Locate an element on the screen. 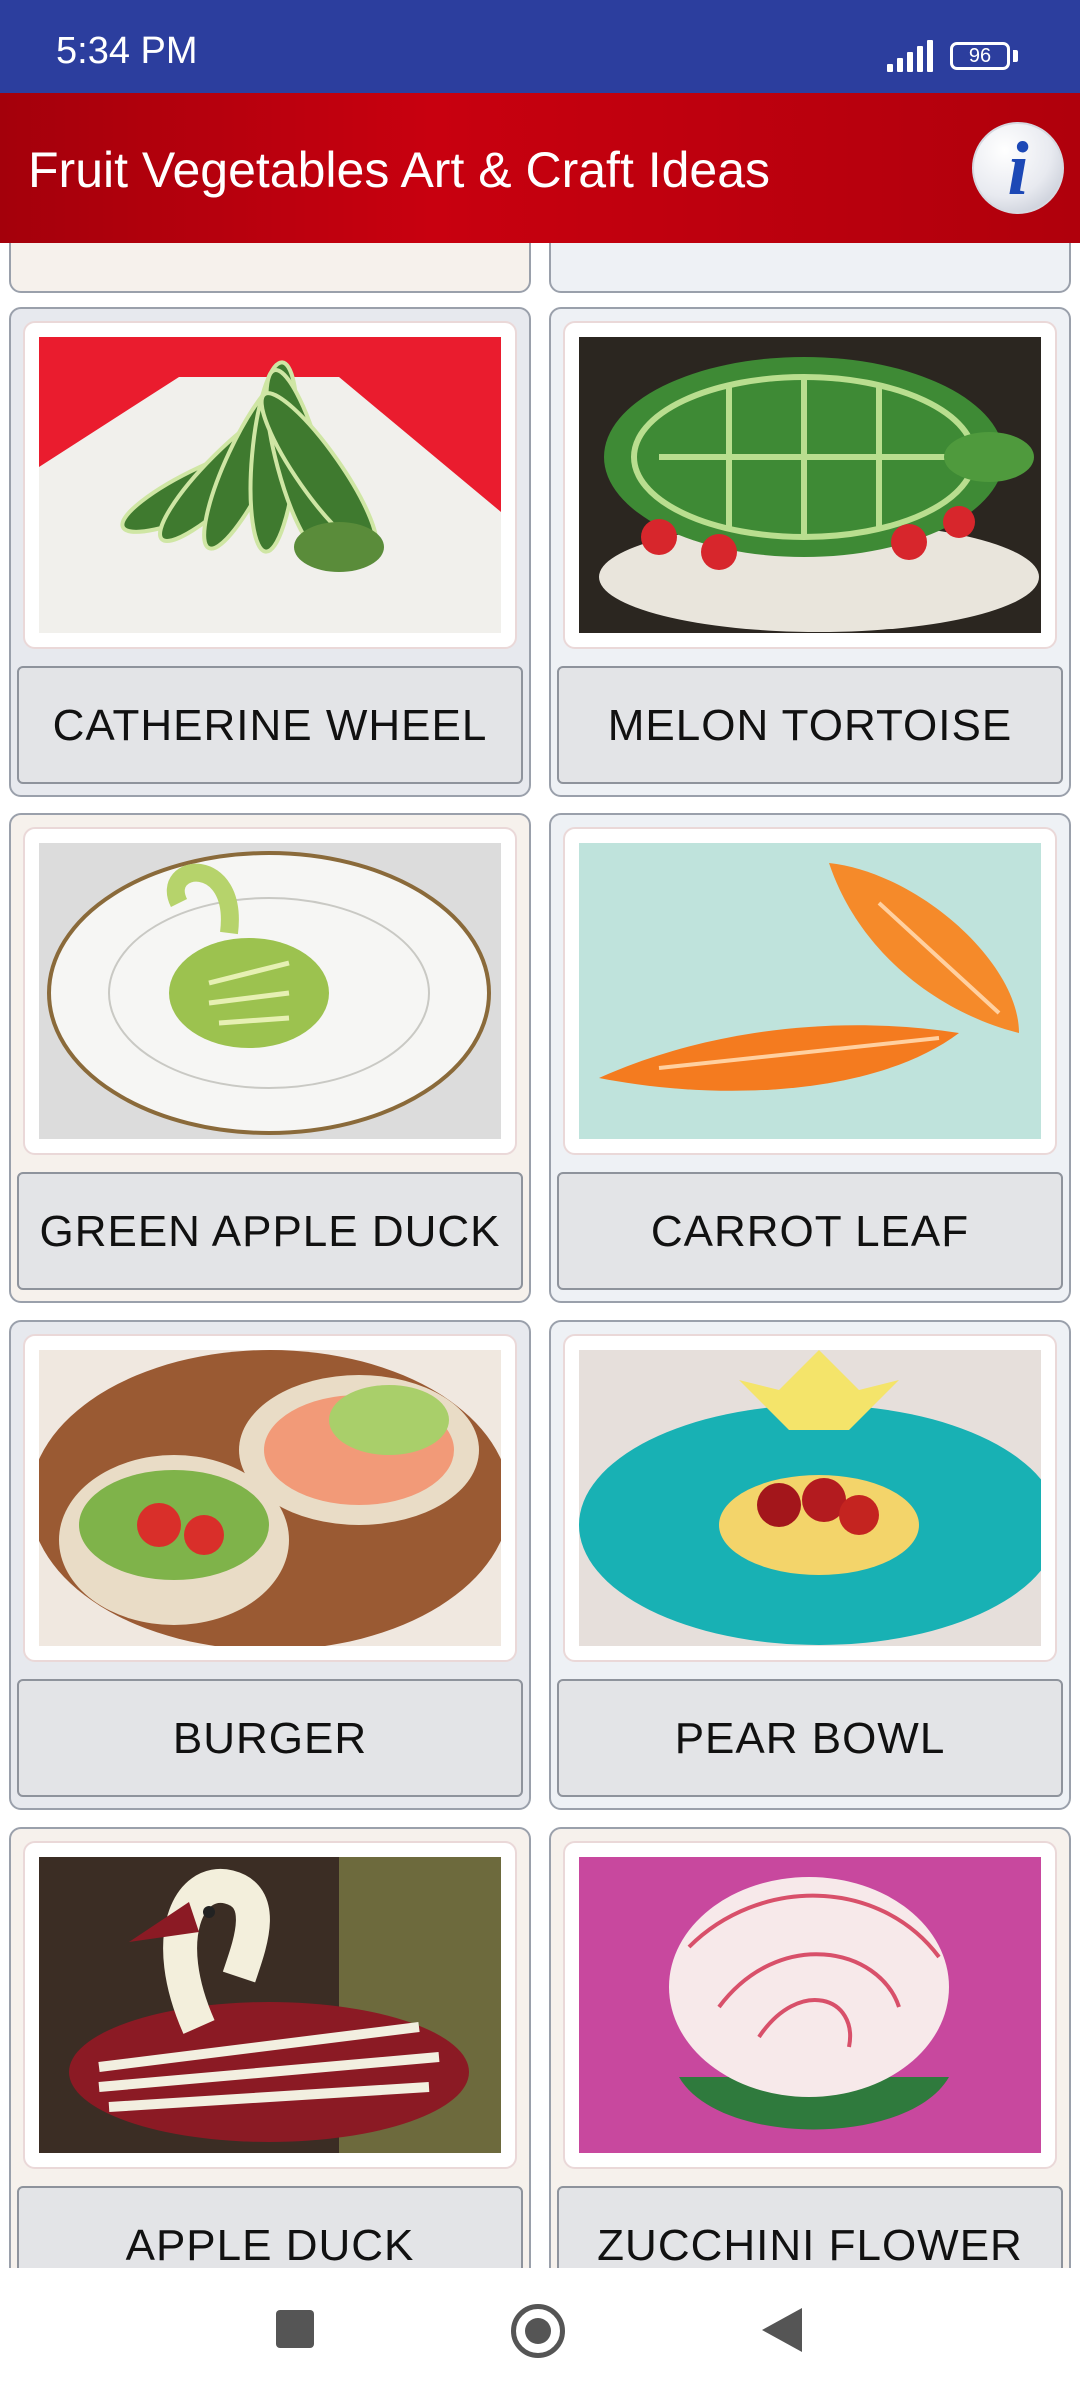 The height and width of the screenshot is (2400, 1080). info-button: i is located at coordinates (1018, 168).